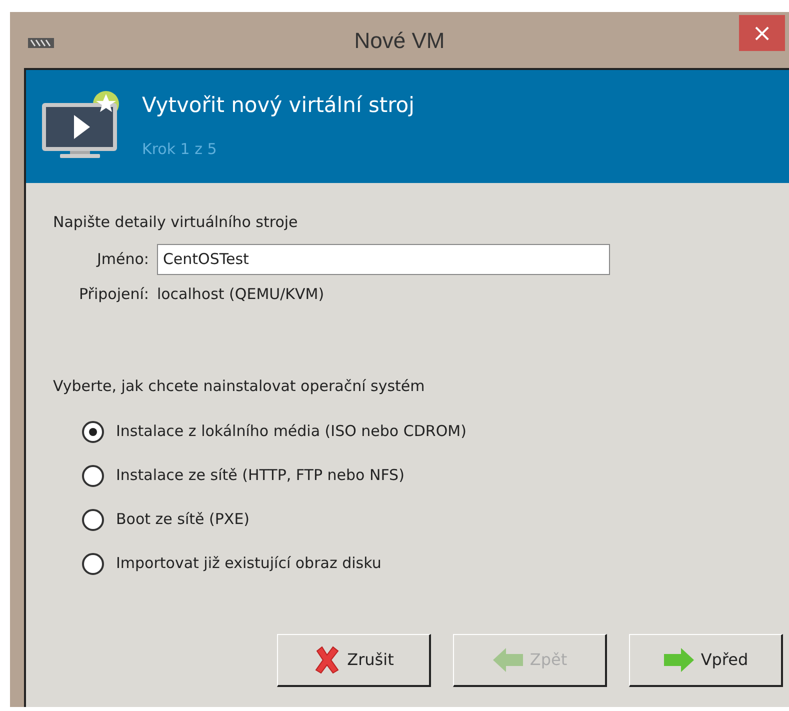 The image size is (789, 711). Describe the element at coordinates (354, 660) in the screenshot. I see `cancel-button: Zrušit` at that location.